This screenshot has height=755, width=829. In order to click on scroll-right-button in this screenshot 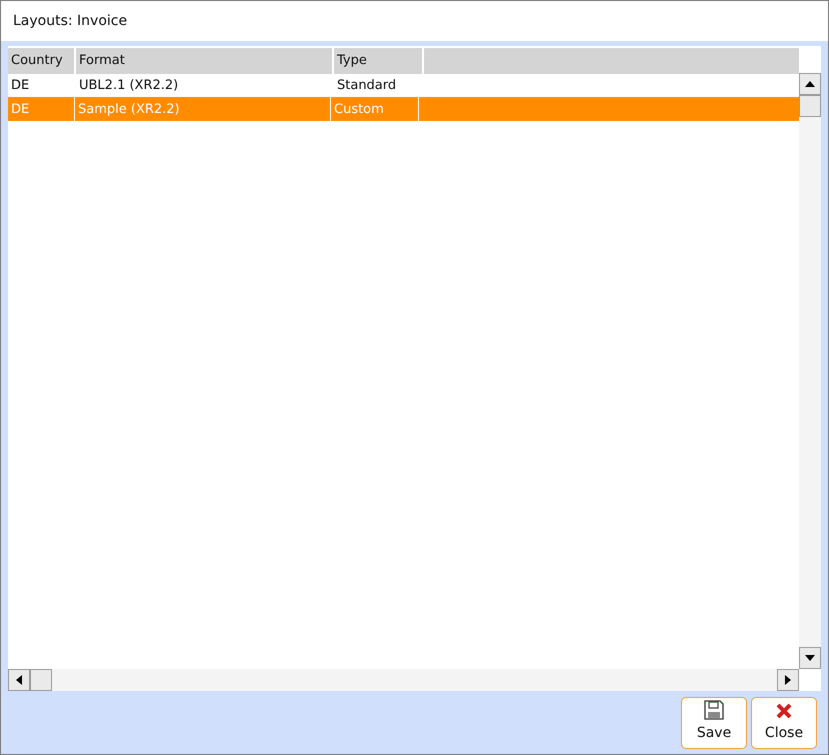, I will do `click(788, 680)`.